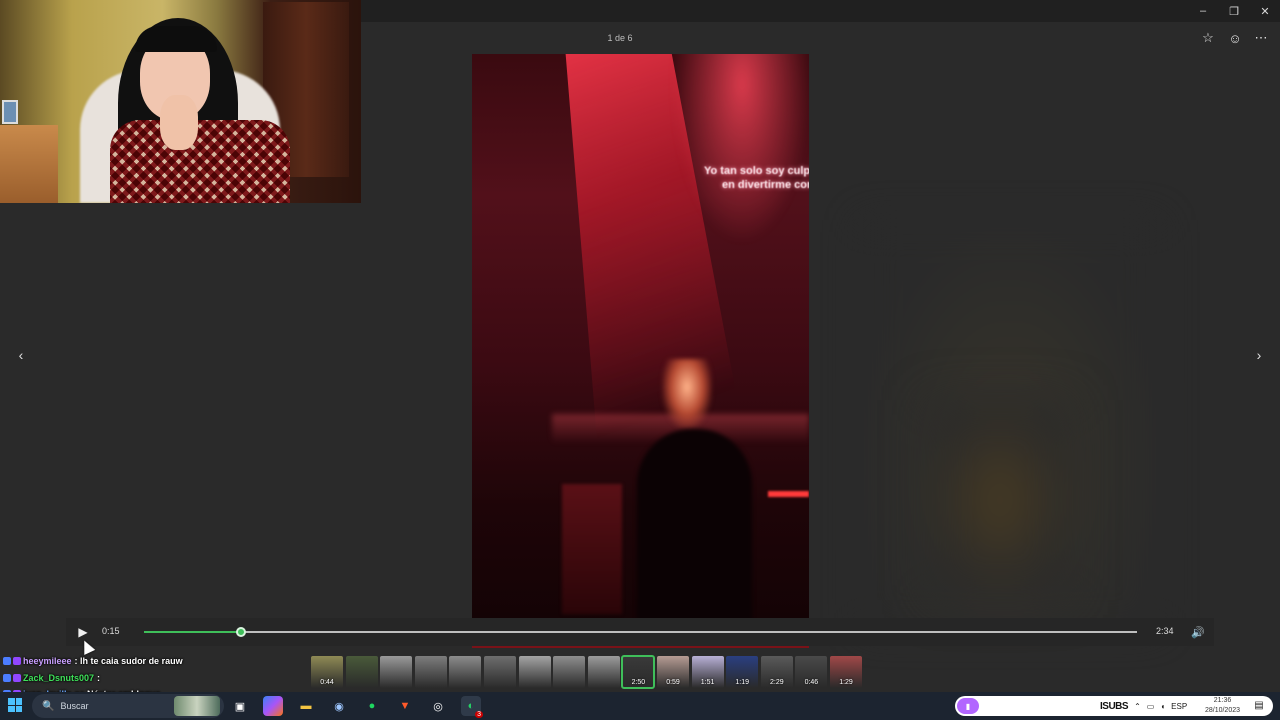  What do you see at coordinates (200, 161) in the screenshot?
I see `webcam-streamer-shirt` at bounding box center [200, 161].